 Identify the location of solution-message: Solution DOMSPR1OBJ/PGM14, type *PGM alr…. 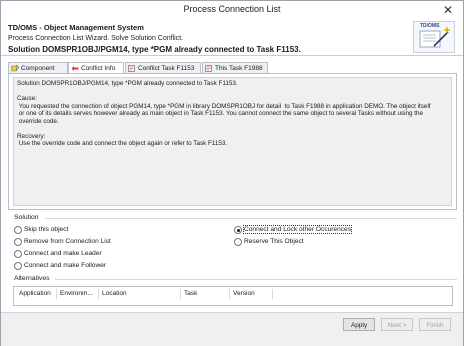
(154, 49).